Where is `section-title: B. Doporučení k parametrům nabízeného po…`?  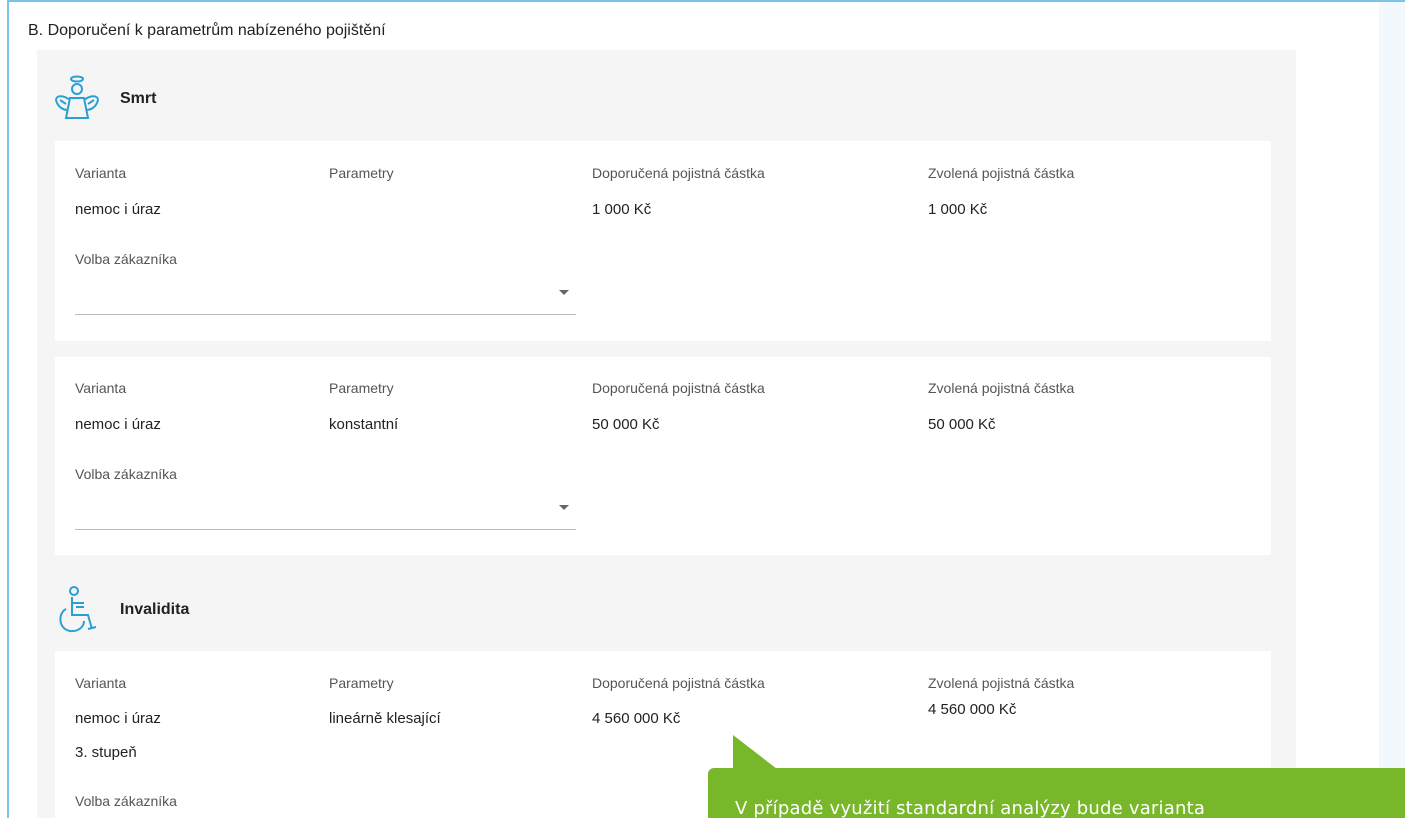
section-title: B. Doporučení k parametrům nabízeného po… is located at coordinates (207, 30).